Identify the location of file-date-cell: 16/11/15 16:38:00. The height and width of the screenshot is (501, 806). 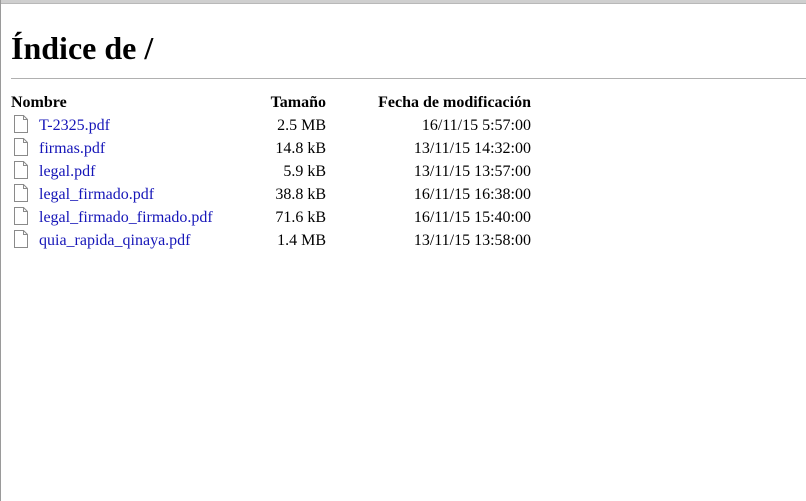
(472, 194).